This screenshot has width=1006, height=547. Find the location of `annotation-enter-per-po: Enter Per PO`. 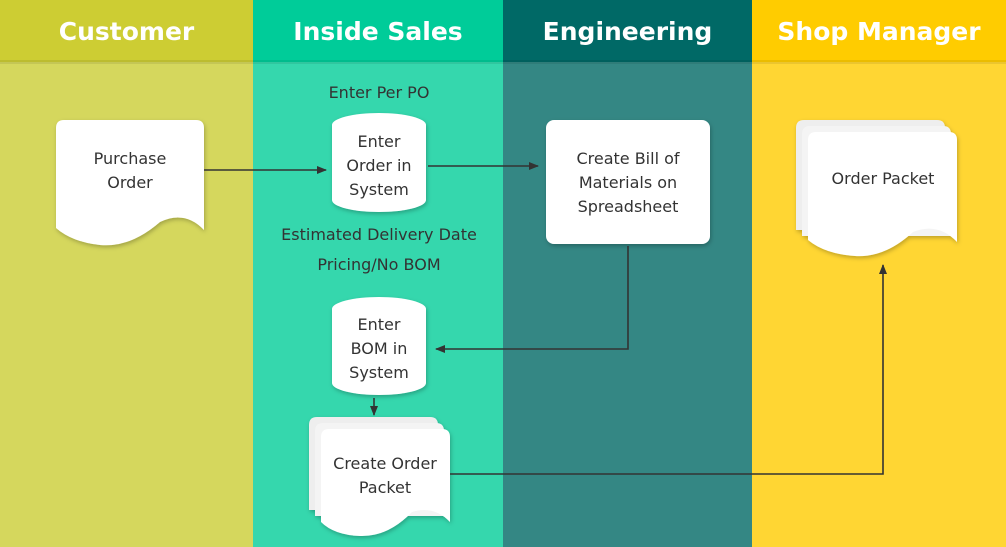

annotation-enter-per-po: Enter Per PO is located at coordinates (379, 92).